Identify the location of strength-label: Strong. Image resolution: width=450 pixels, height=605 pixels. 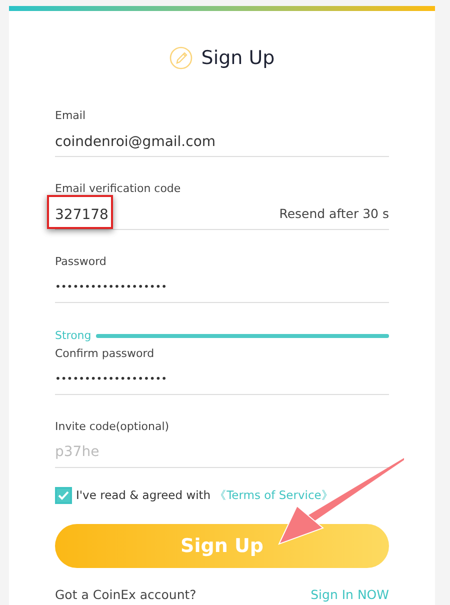
(73, 336).